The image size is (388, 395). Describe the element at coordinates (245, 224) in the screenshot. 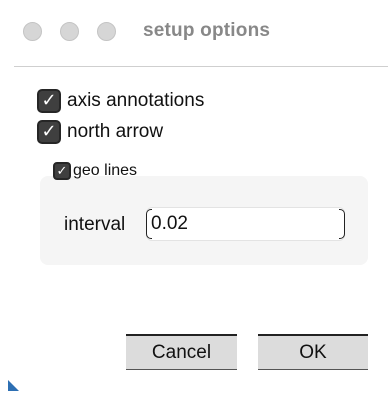

I see `interval-input` at that location.